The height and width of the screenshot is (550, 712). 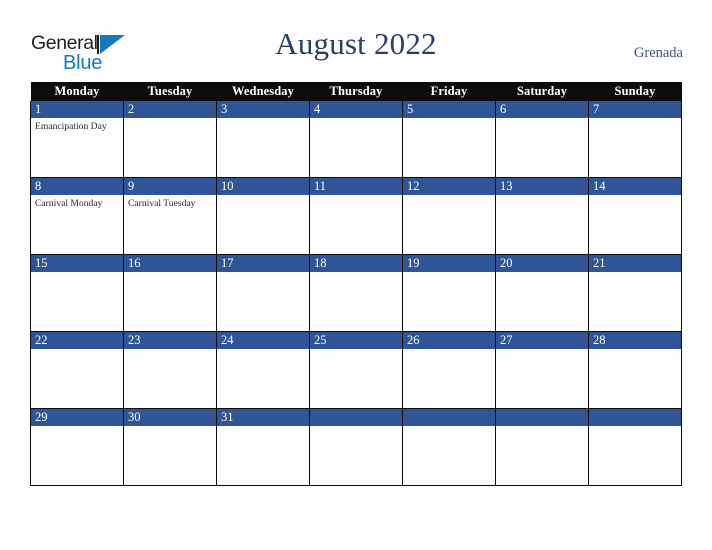 What do you see at coordinates (542, 370) in the screenshot?
I see `calendar-day-cell: 27` at bounding box center [542, 370].